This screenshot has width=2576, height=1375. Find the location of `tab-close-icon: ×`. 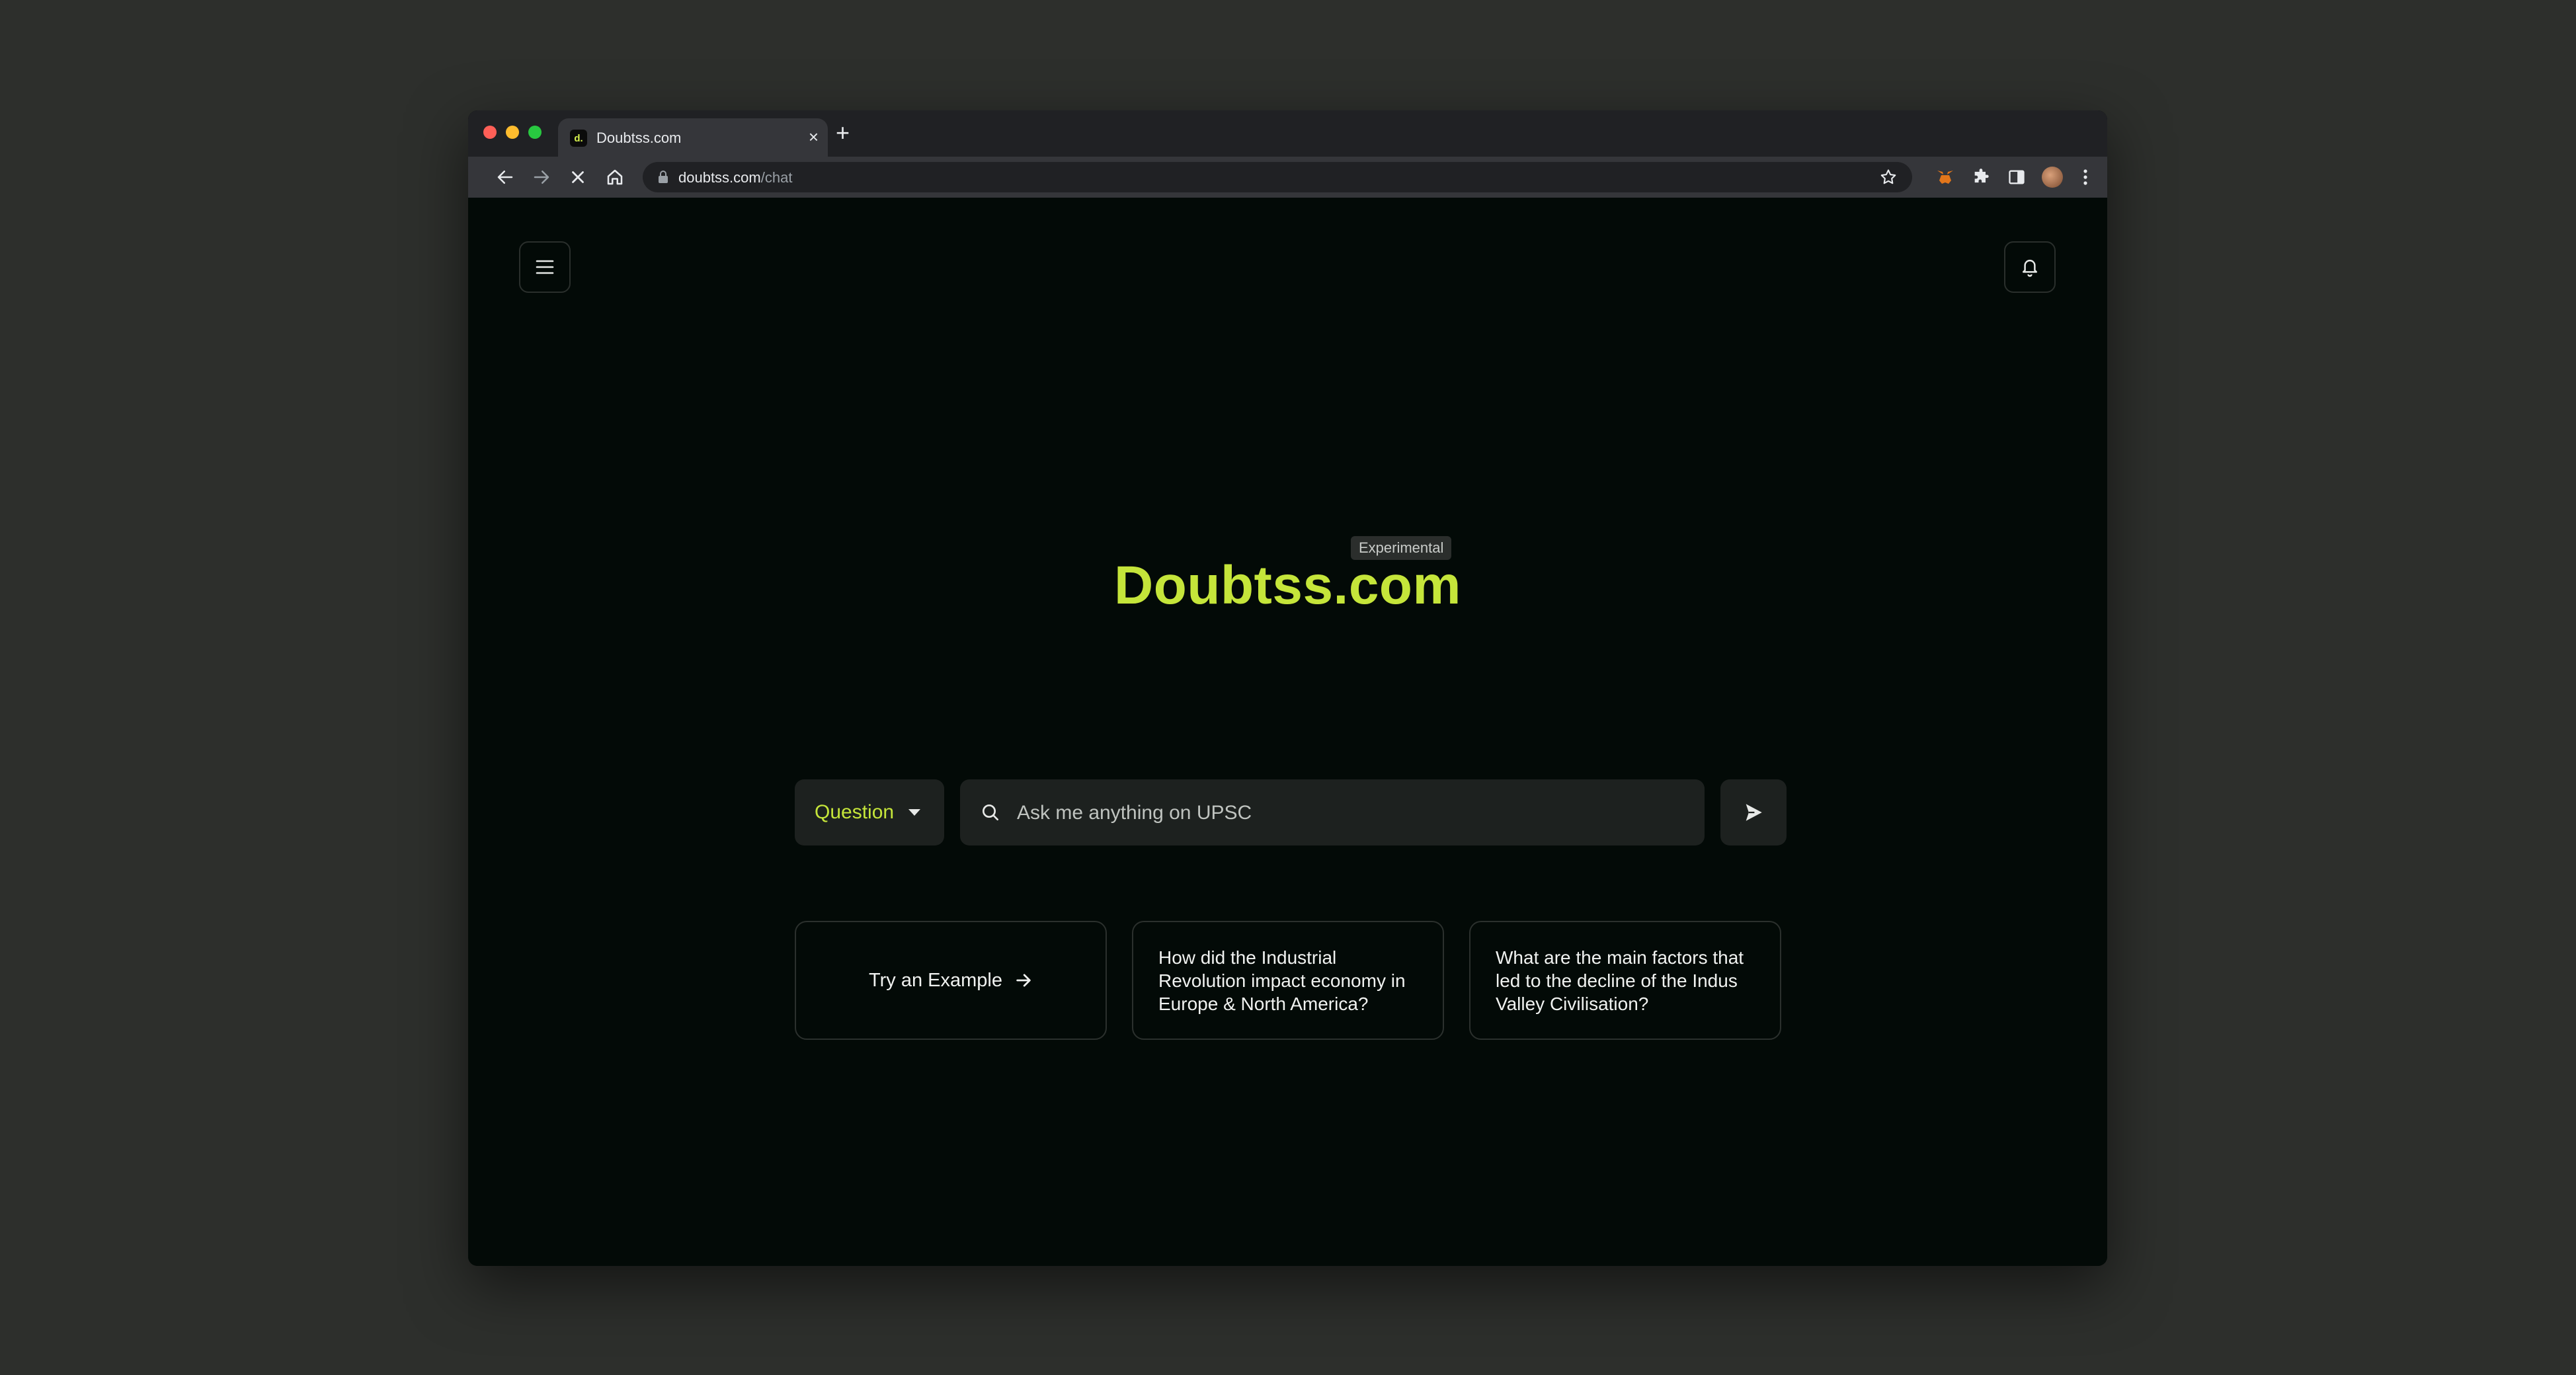

tab-close-icon: × is located at coordinates (814, 137).